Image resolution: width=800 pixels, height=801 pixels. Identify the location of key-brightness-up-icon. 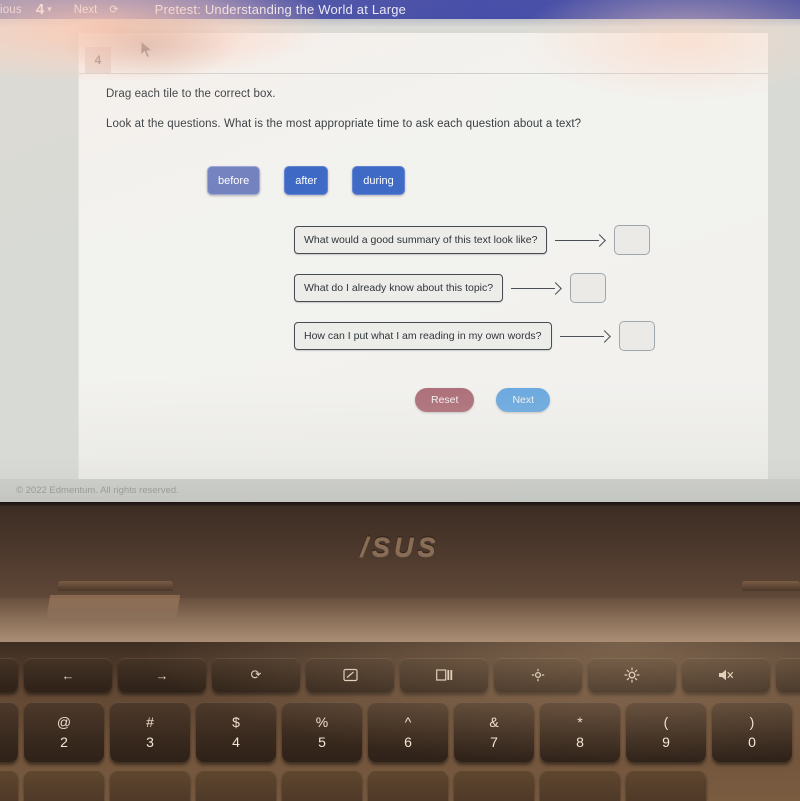
(632, 675).